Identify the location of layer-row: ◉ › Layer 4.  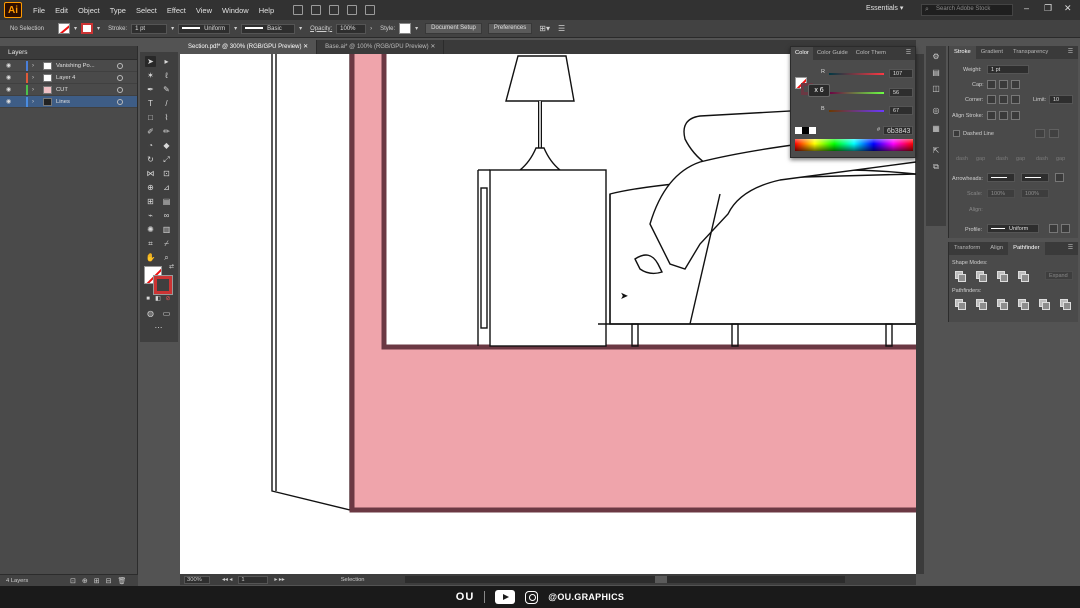
(68, 78).